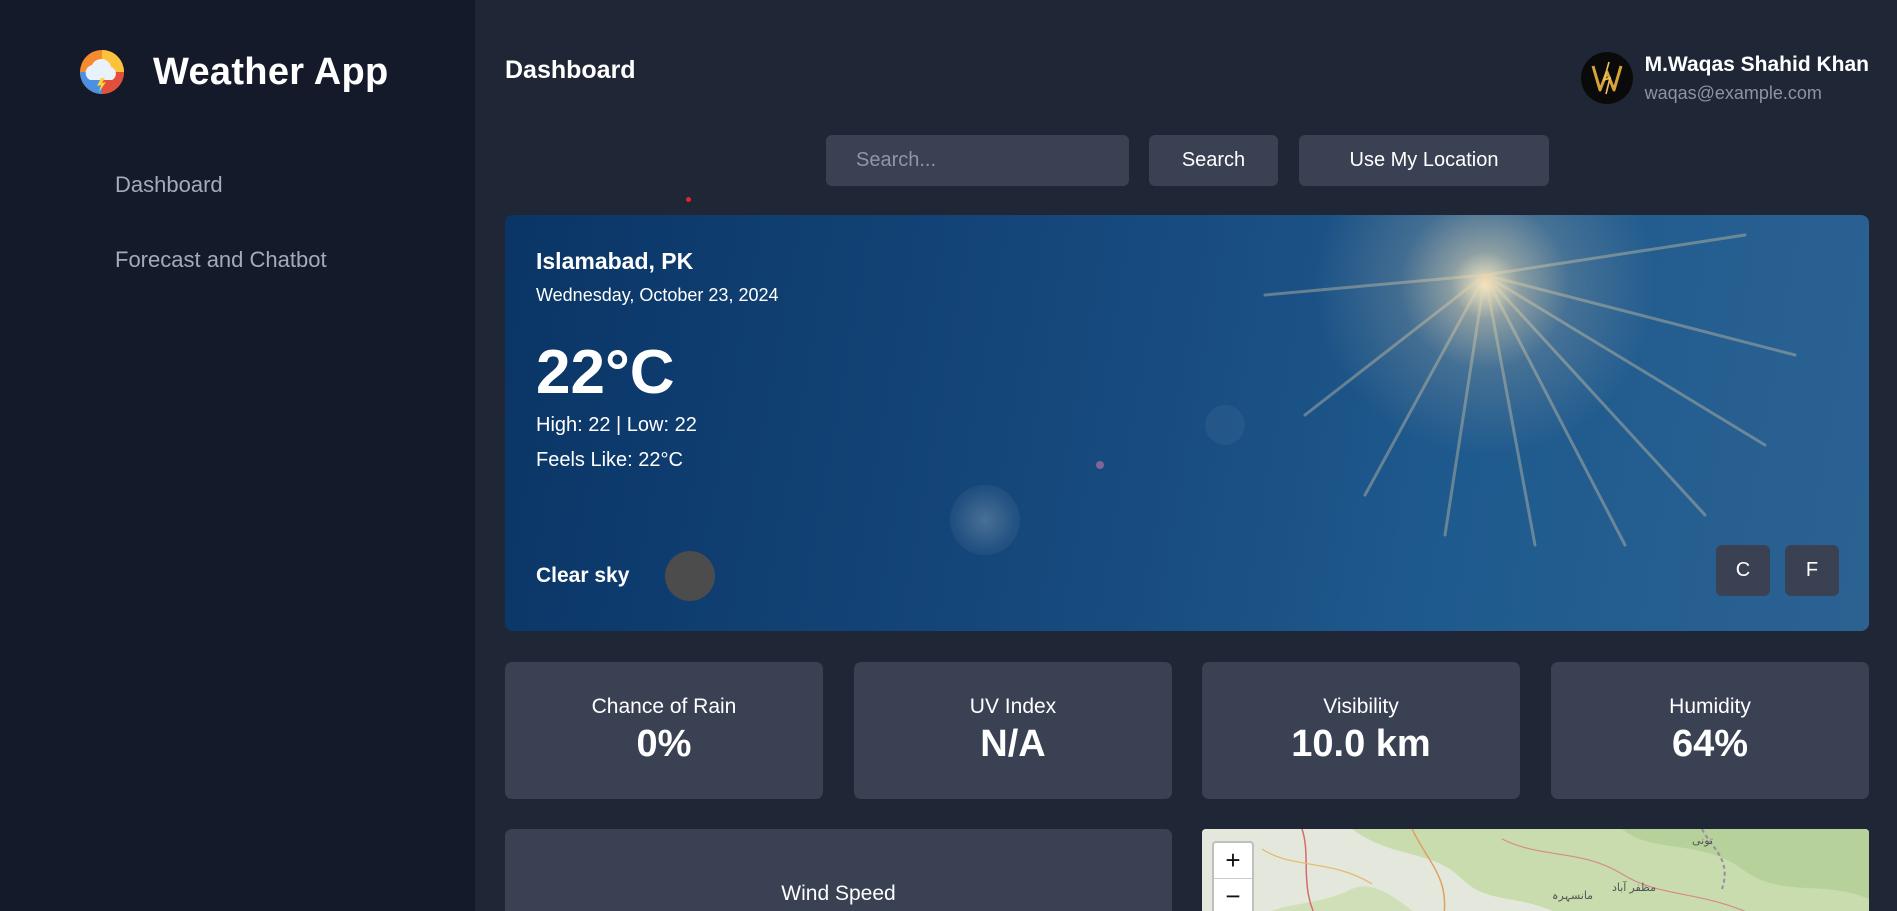 The height and width of the screenshot is (911, 1897). Describe the element at coordinates (271, 71) in the screenshot. I see `app-title: Weather App` at that location.